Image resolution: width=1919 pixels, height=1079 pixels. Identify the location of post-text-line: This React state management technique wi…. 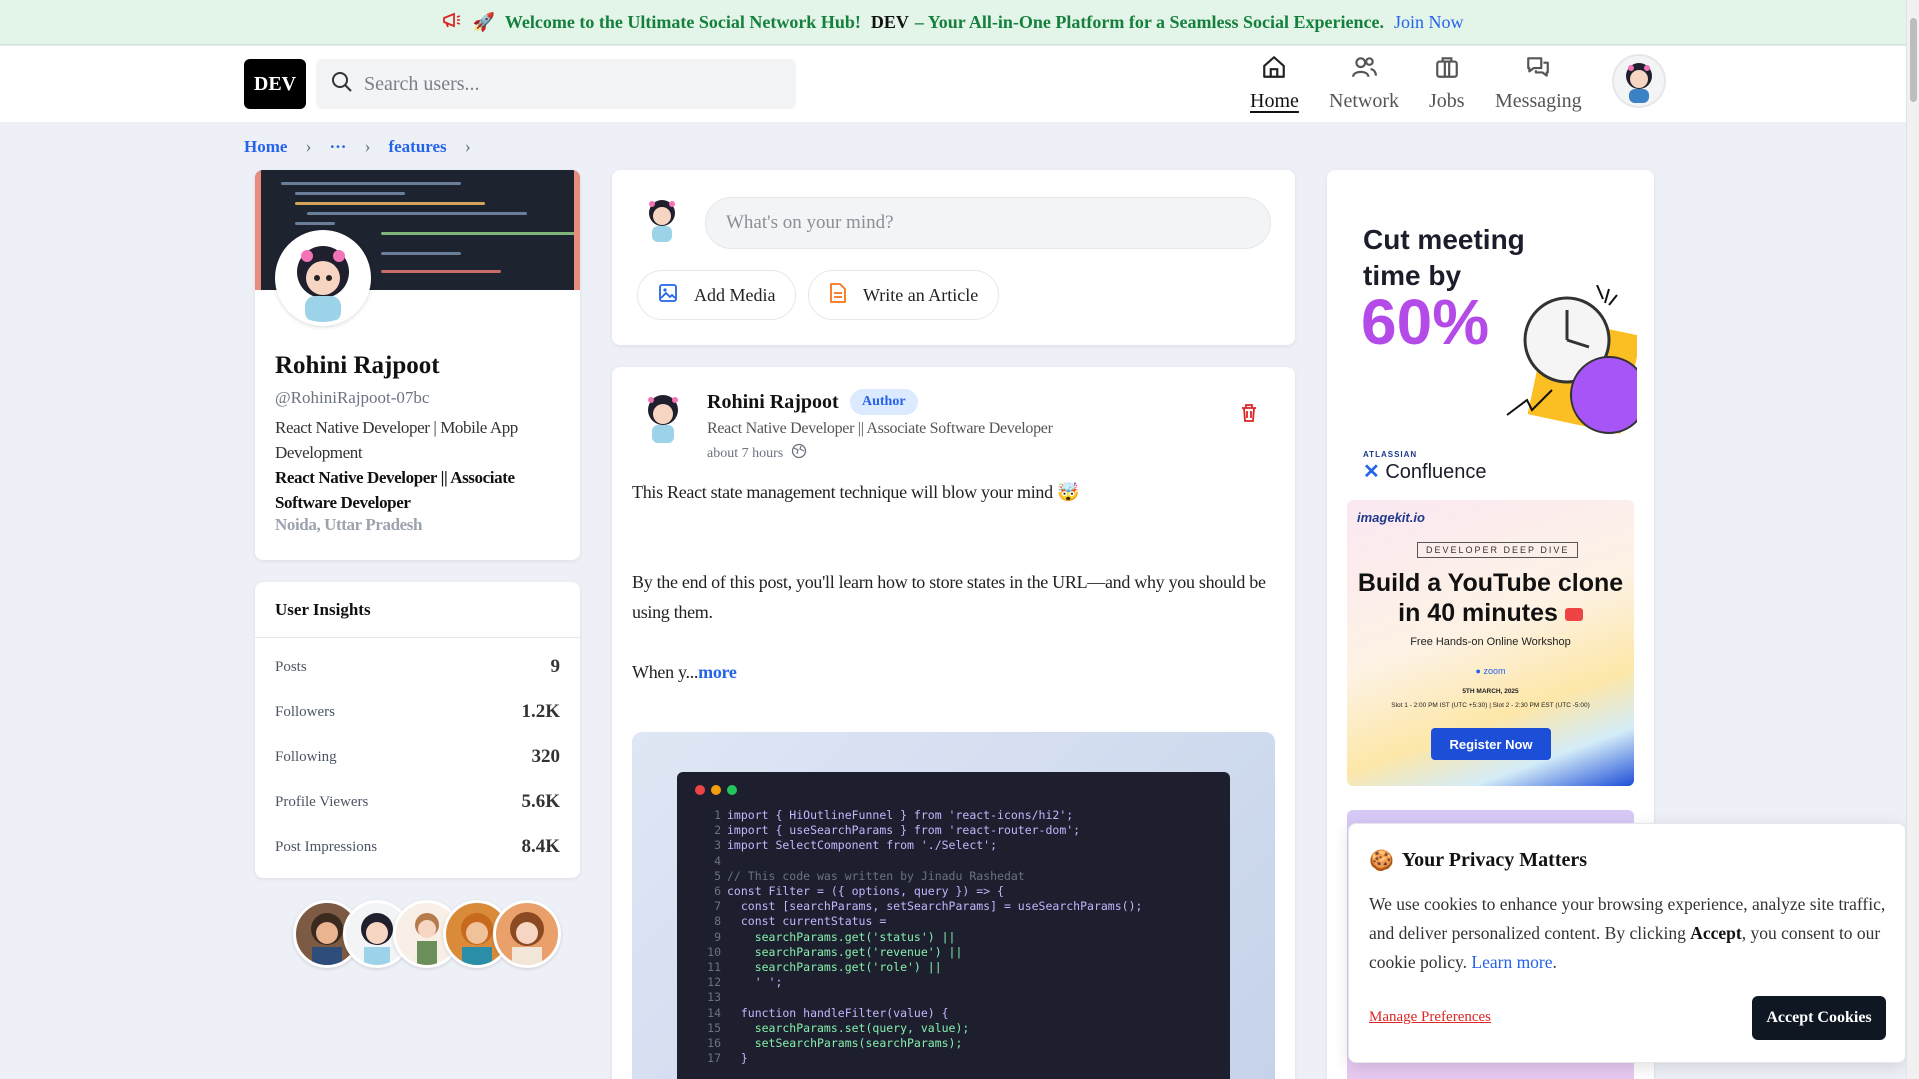
(856, 492).